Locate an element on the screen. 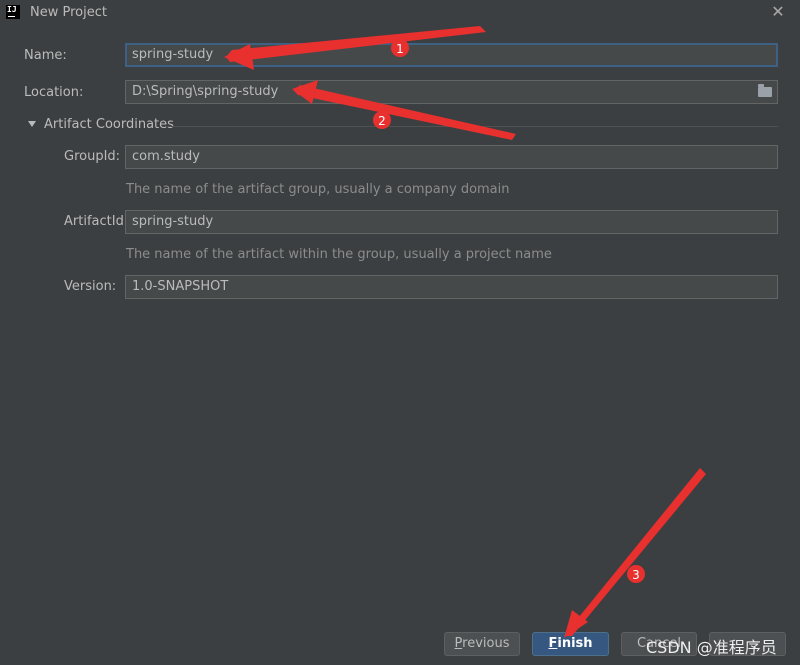 The image size is (800, 665). marker-3: 3 is located at coordinates (636, 574).